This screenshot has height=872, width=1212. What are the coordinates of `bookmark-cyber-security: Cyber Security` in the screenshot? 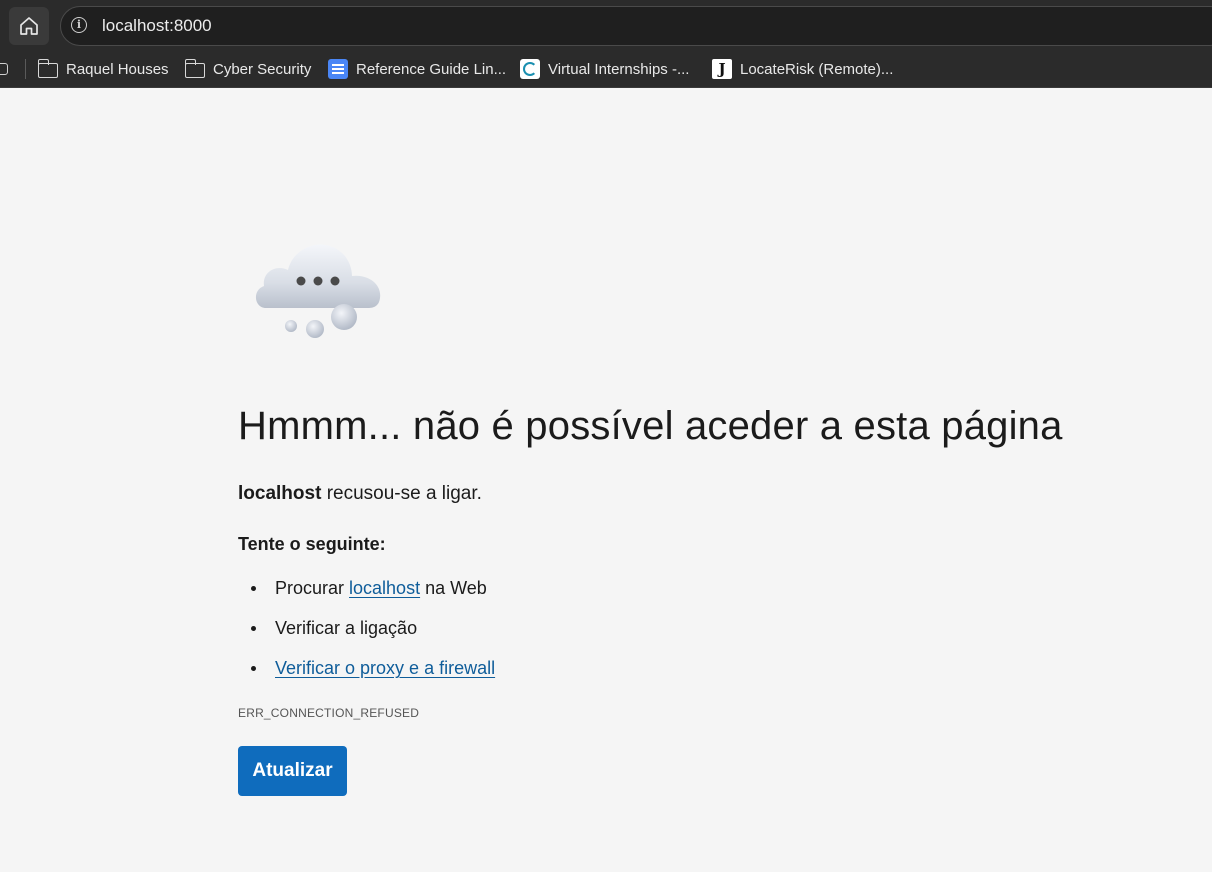 It's located at (248, 69).